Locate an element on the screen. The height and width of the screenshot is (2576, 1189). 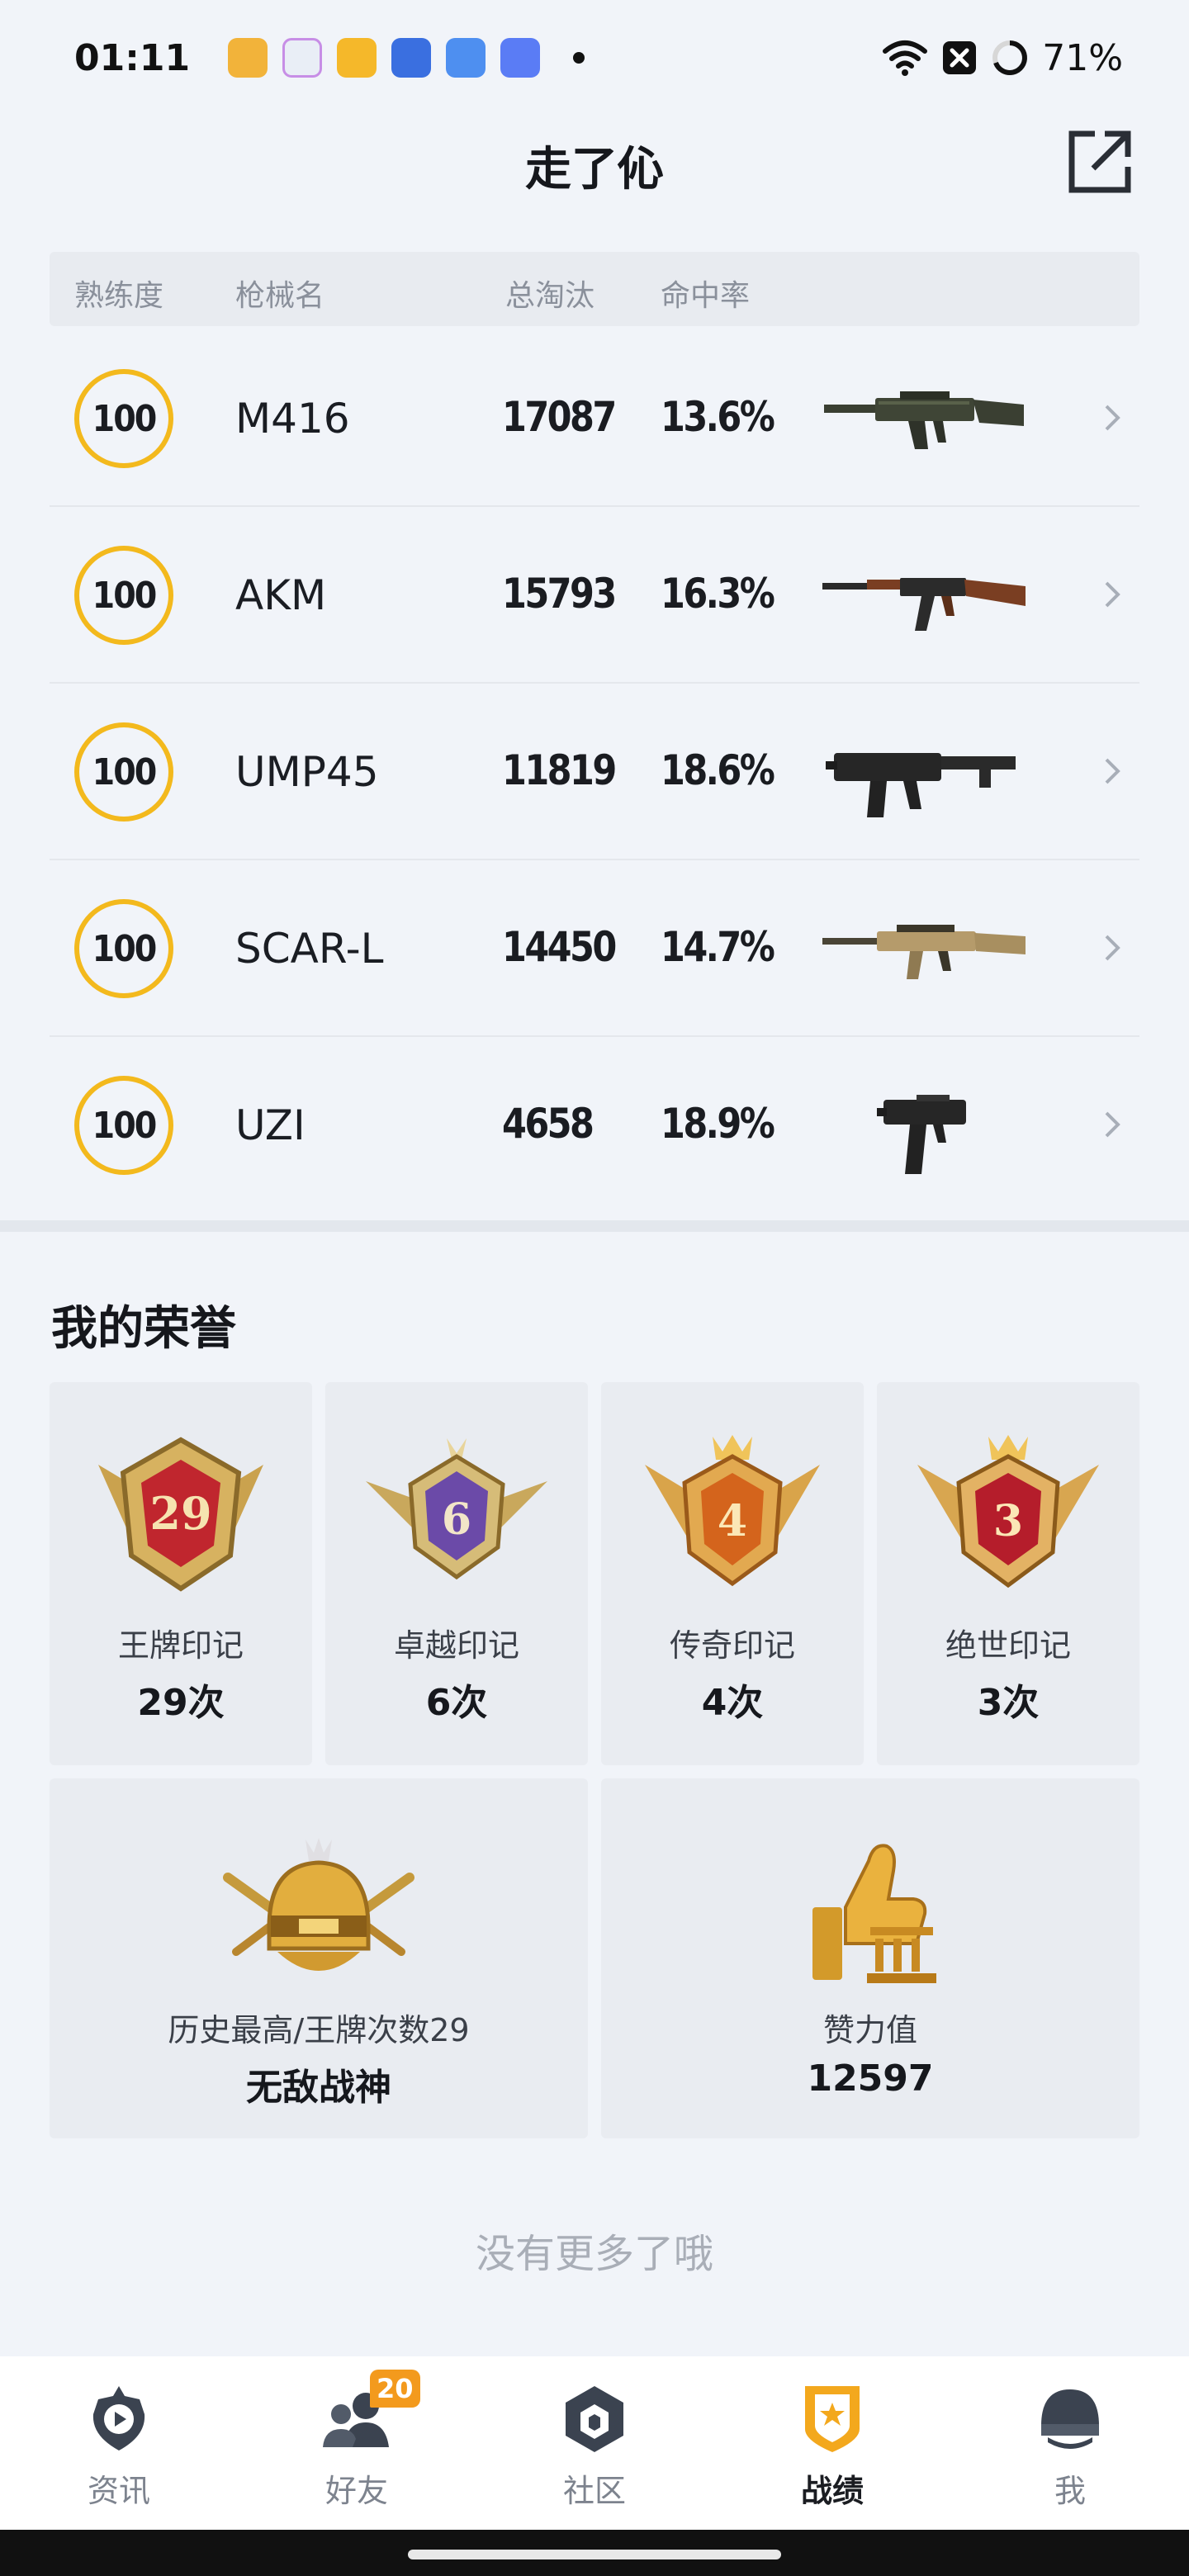
section-divider is located at coordinates (594, 1226).